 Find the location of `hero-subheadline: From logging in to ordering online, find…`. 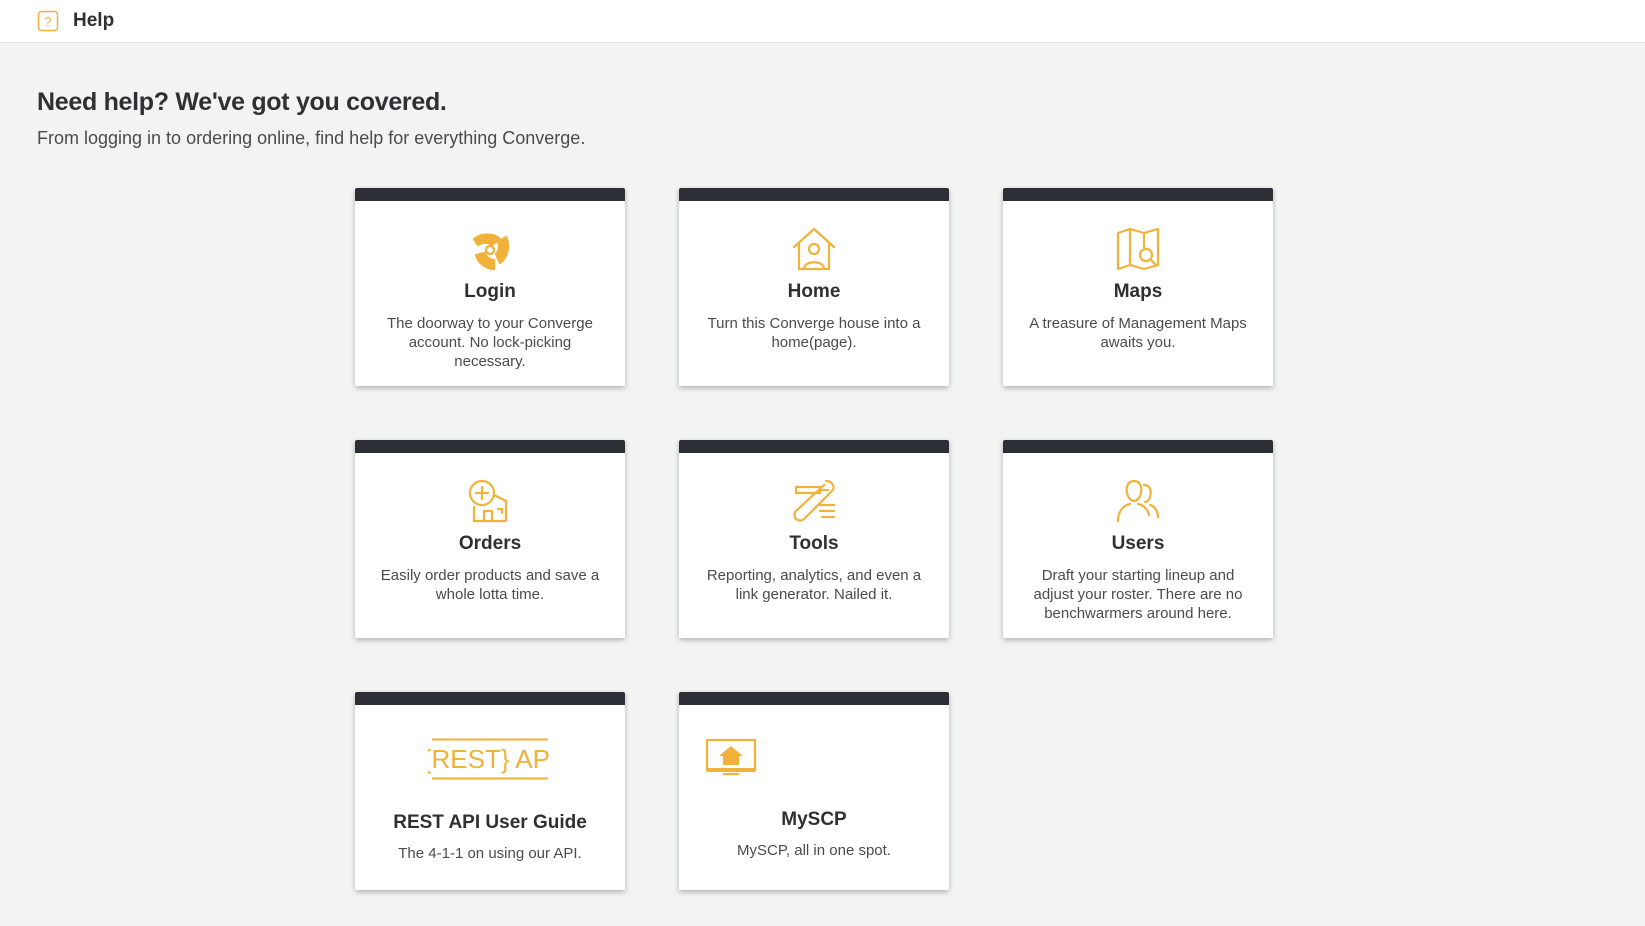

hero-subheadline: From logging in to ordering online, find… is located at coordinates (311, 138).